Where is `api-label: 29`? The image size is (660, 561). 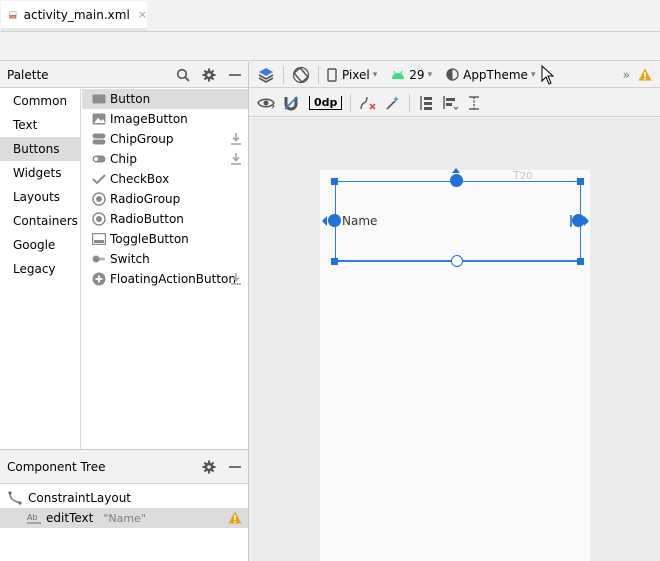 api-label: 29 is located at coordinates (417, 74).